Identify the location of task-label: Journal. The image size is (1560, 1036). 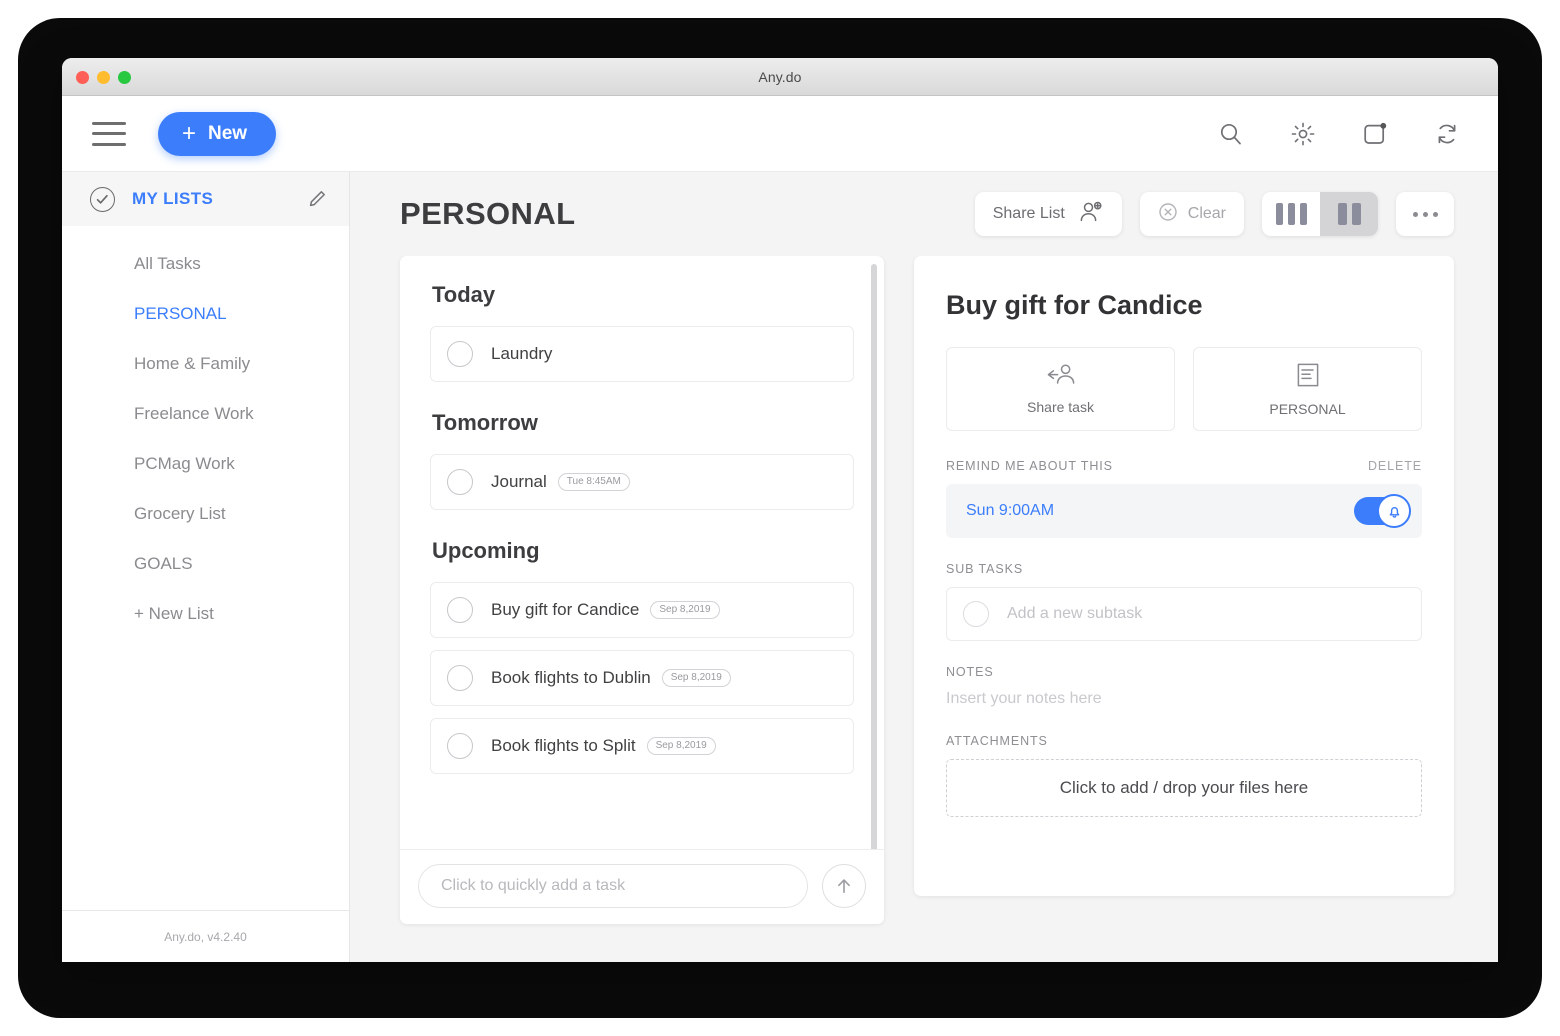
(519, 481).